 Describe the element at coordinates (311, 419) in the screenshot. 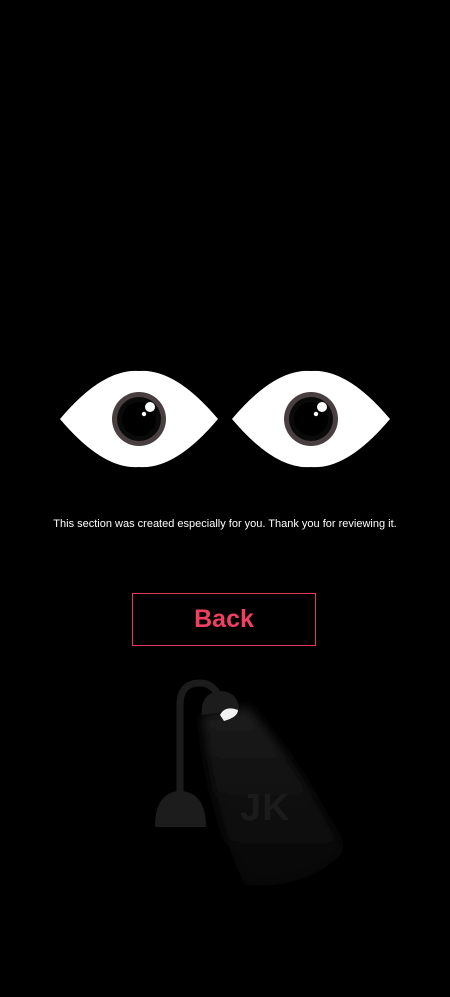

I see `right-eye-icon` at that location.